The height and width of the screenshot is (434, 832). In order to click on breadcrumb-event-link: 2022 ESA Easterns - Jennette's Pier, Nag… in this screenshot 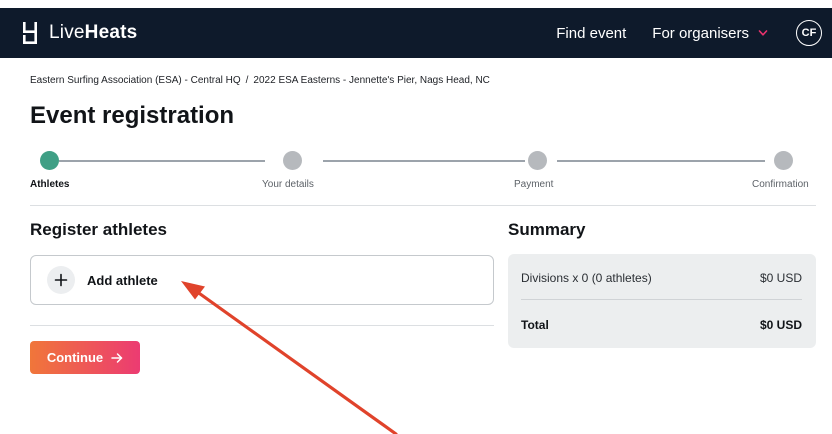, I will do `click(371, 80)`.